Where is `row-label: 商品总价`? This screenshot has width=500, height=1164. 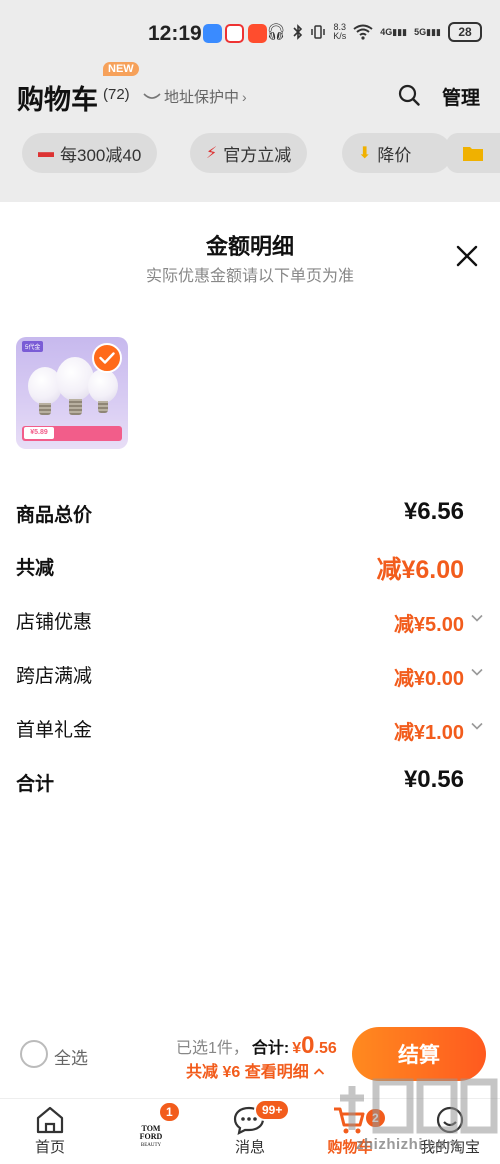 row-label: 商品总价 is located at coordinates (54, 515).